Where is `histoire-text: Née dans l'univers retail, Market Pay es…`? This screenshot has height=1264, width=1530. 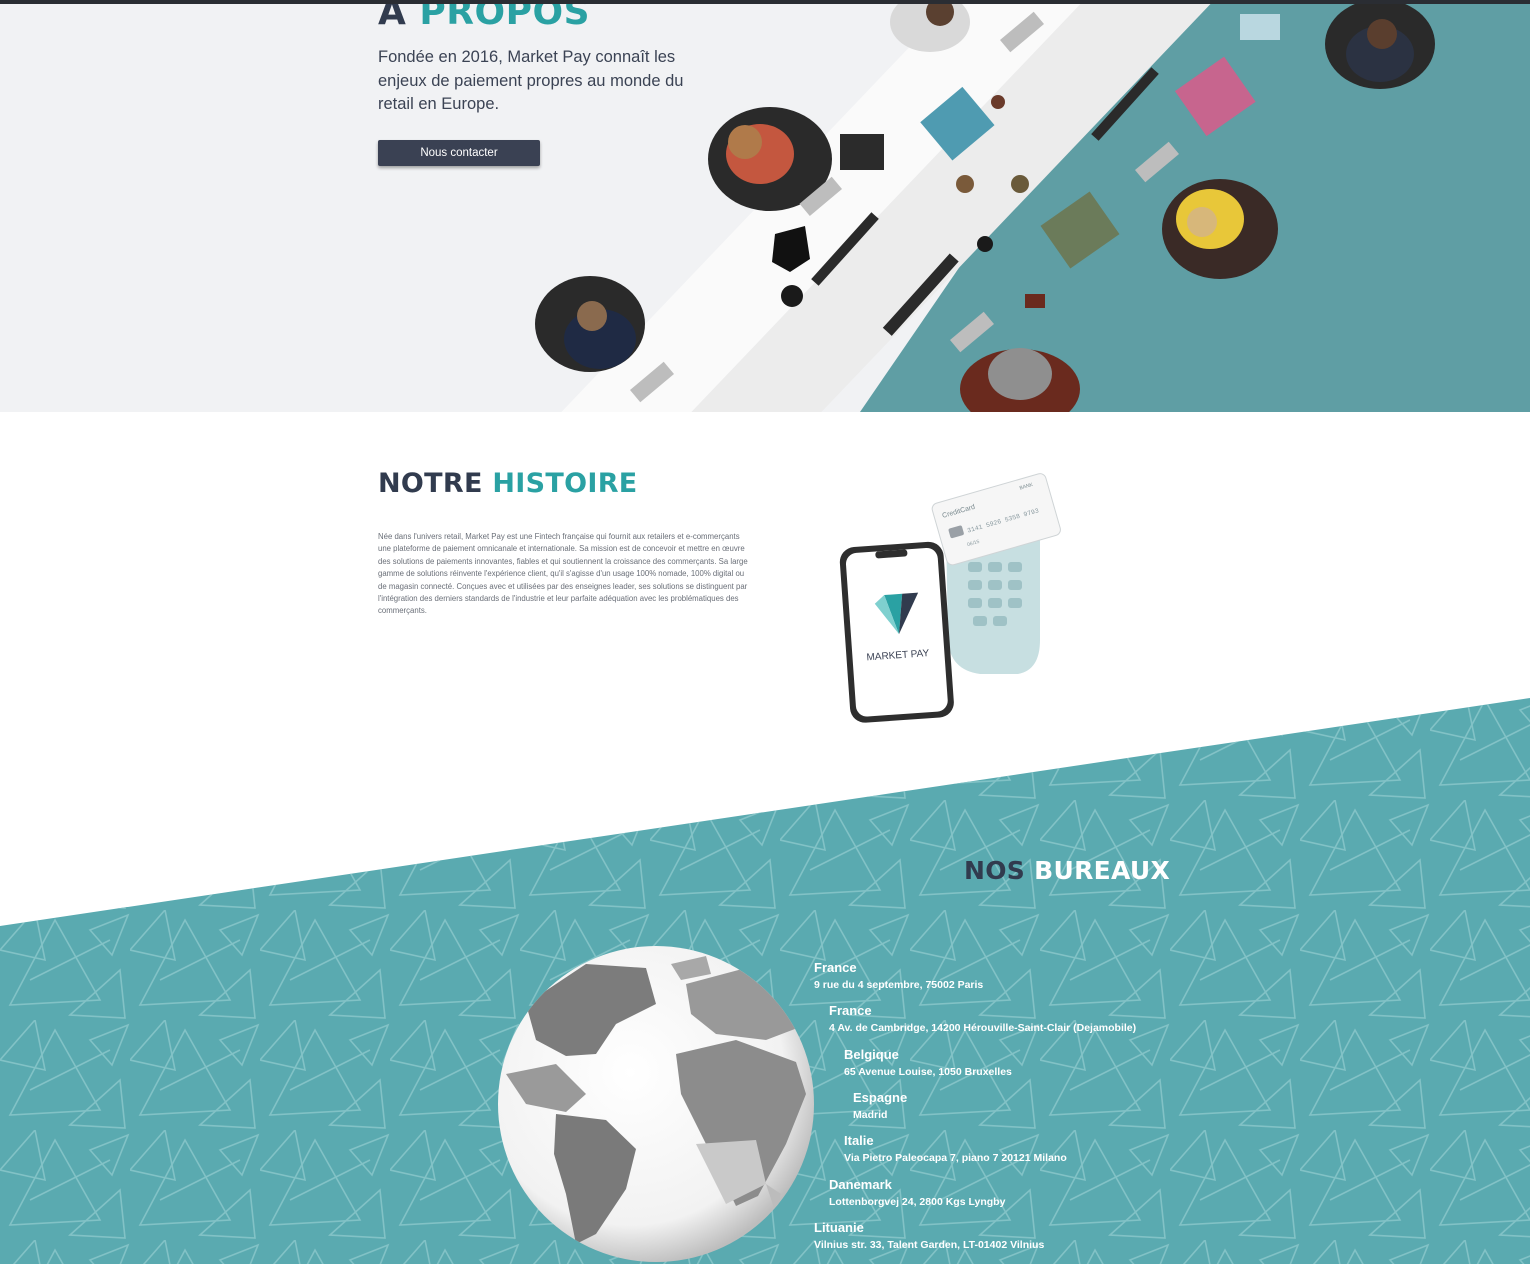
histoire-text: Née dans l'univers retail, Market Pay es… is located at coordinates (563, 574).